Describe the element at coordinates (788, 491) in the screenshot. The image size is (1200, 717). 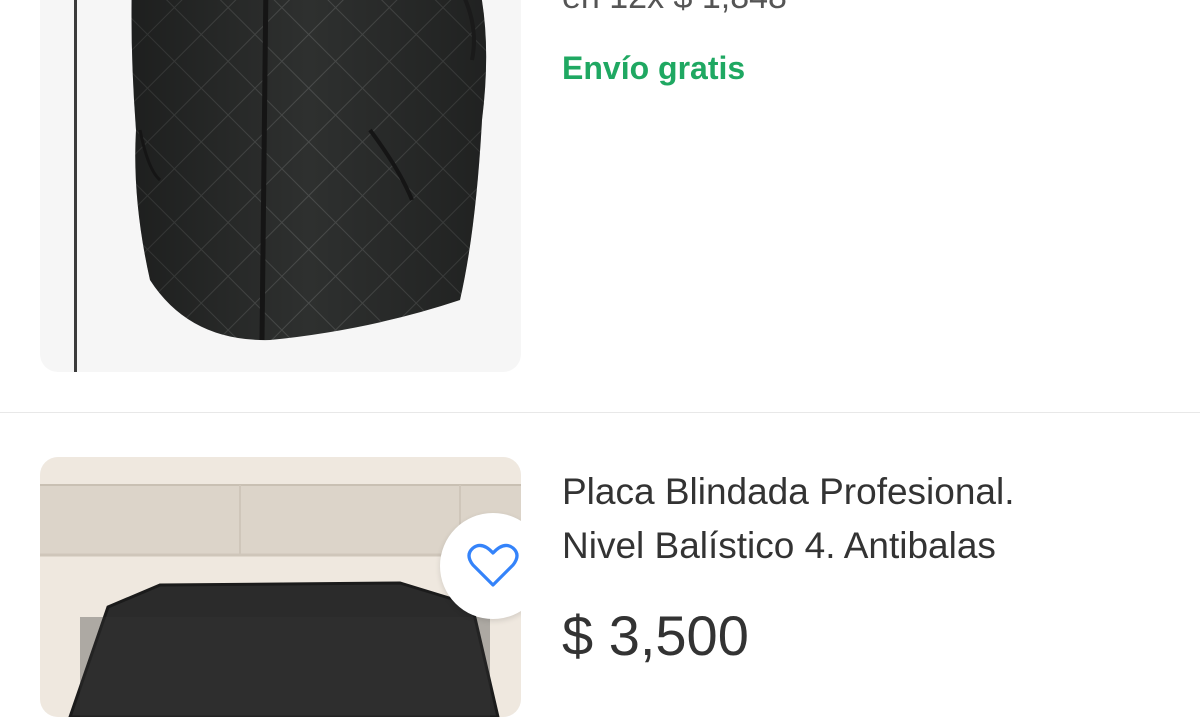
I see `title-line-1: Placa Blindada Profesional.` at that location.